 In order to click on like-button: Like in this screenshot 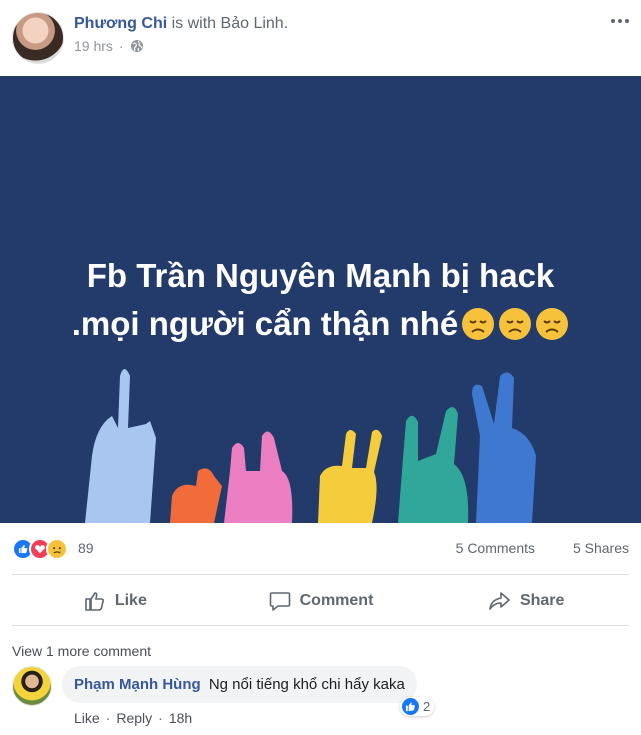, I will do `click(115, 600)`.